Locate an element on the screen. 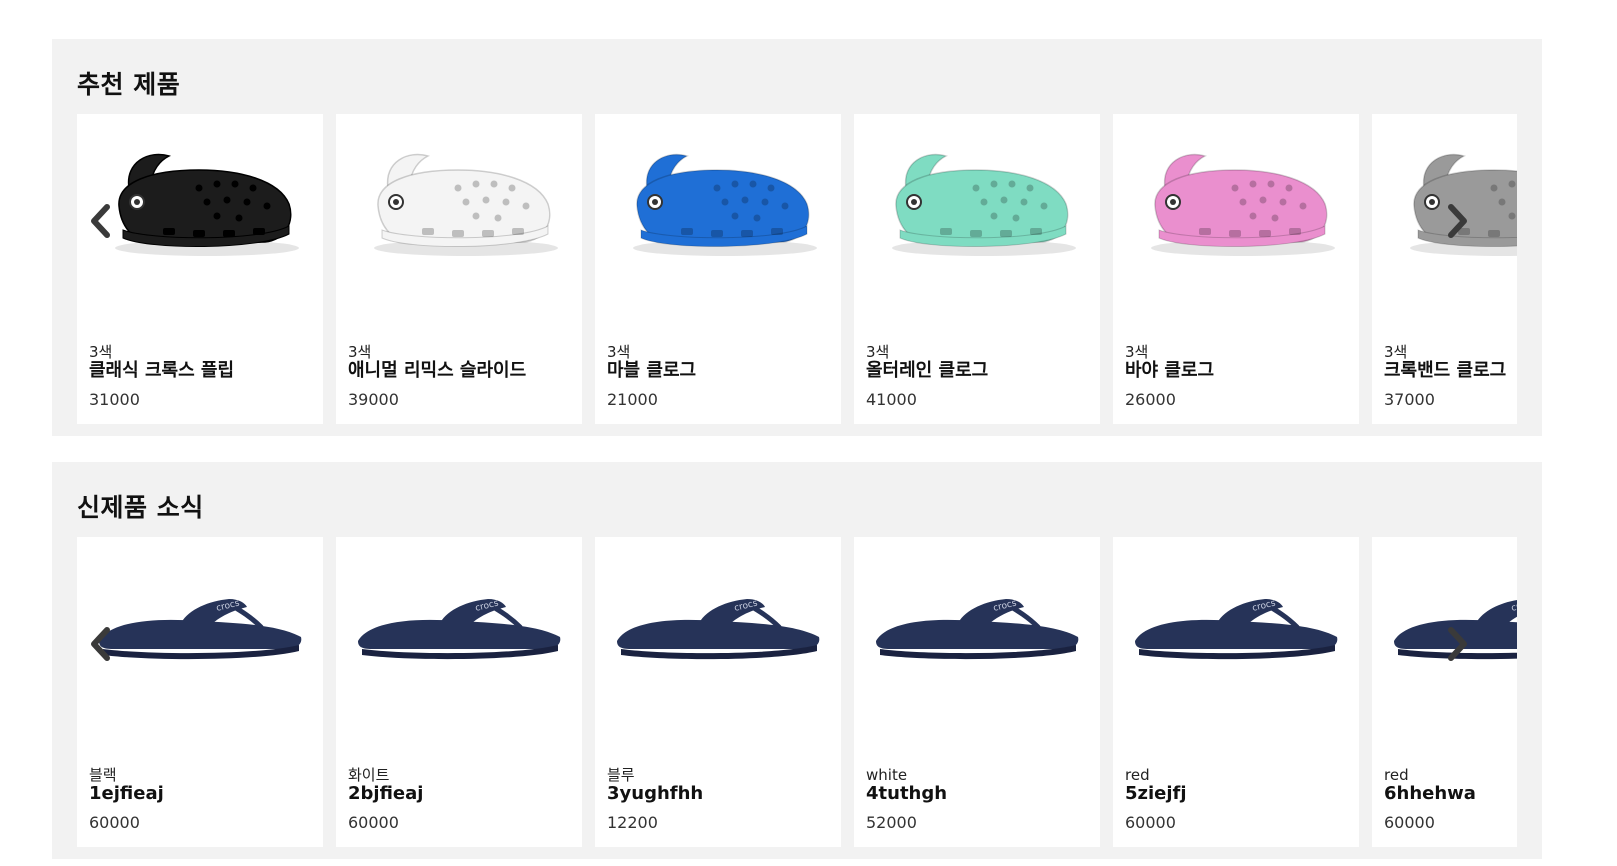 The height and width of the screenshot is (866, 1617). product-name: 5ziejfj is located at coordinates (1156, 794).